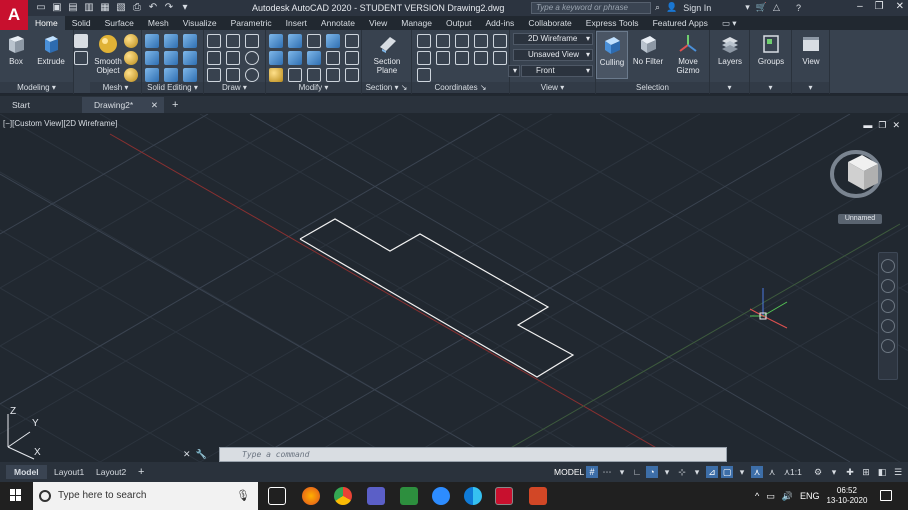 The height and width of the screenshot is (510, 908). Describe the element at coordinates (111, 472) in the screenshot. I see `layout-tab-layout2: Layout2` at that location.